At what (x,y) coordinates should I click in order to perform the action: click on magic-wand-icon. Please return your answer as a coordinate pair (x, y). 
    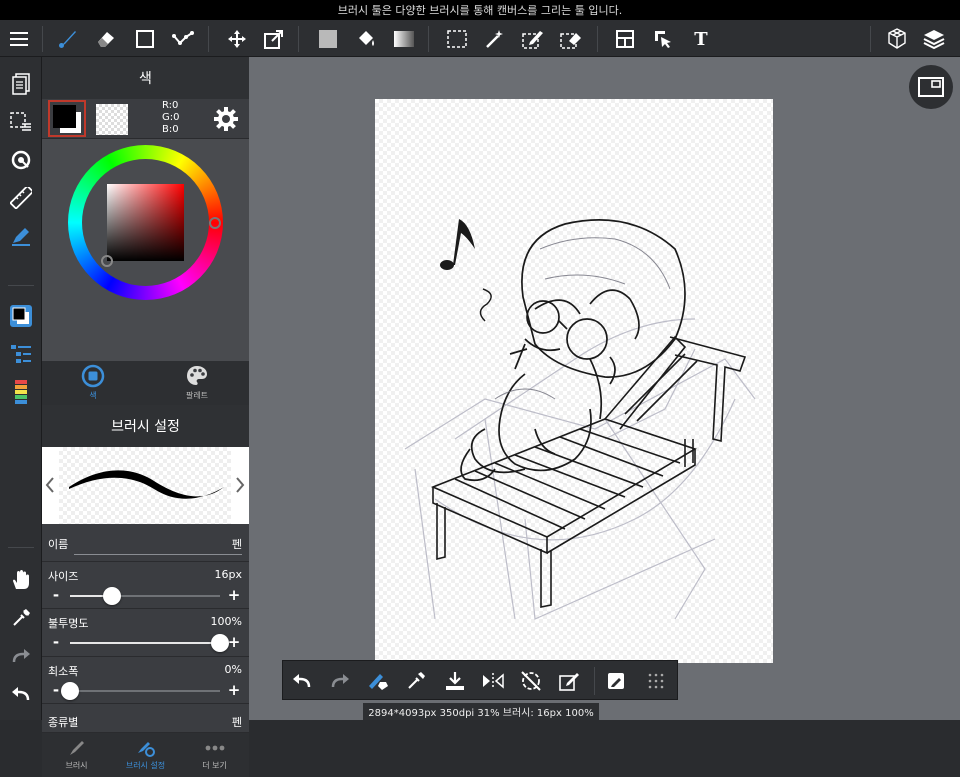
    Looking at the image, I should click on (495, 39).